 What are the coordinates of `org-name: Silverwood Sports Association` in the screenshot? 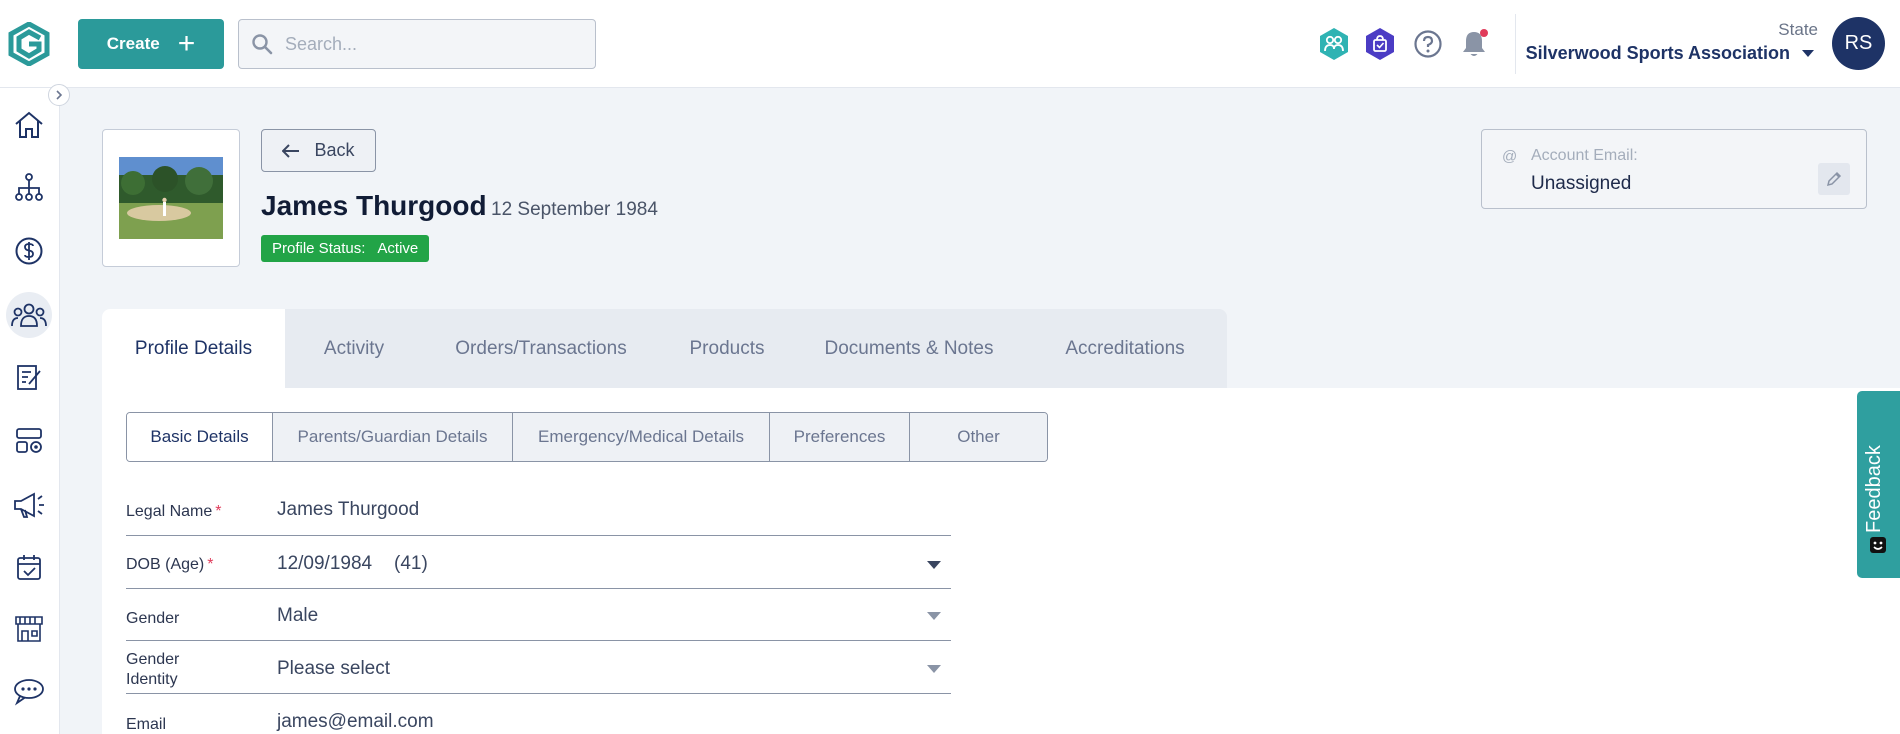 It's located at (1657, 53).